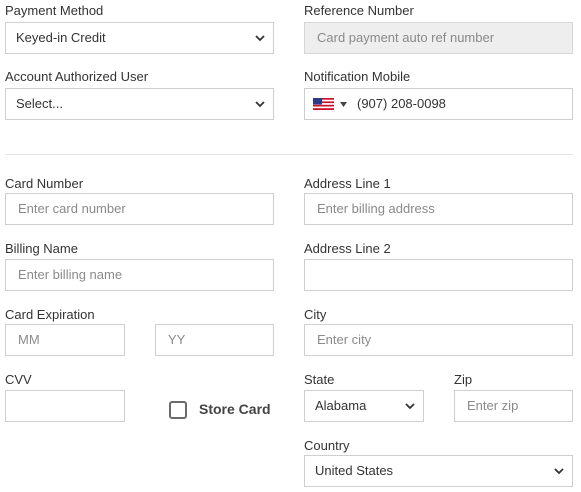 The width and height of the screenshot is (581, 492). I want to click on section-divider, so click(289, 154).